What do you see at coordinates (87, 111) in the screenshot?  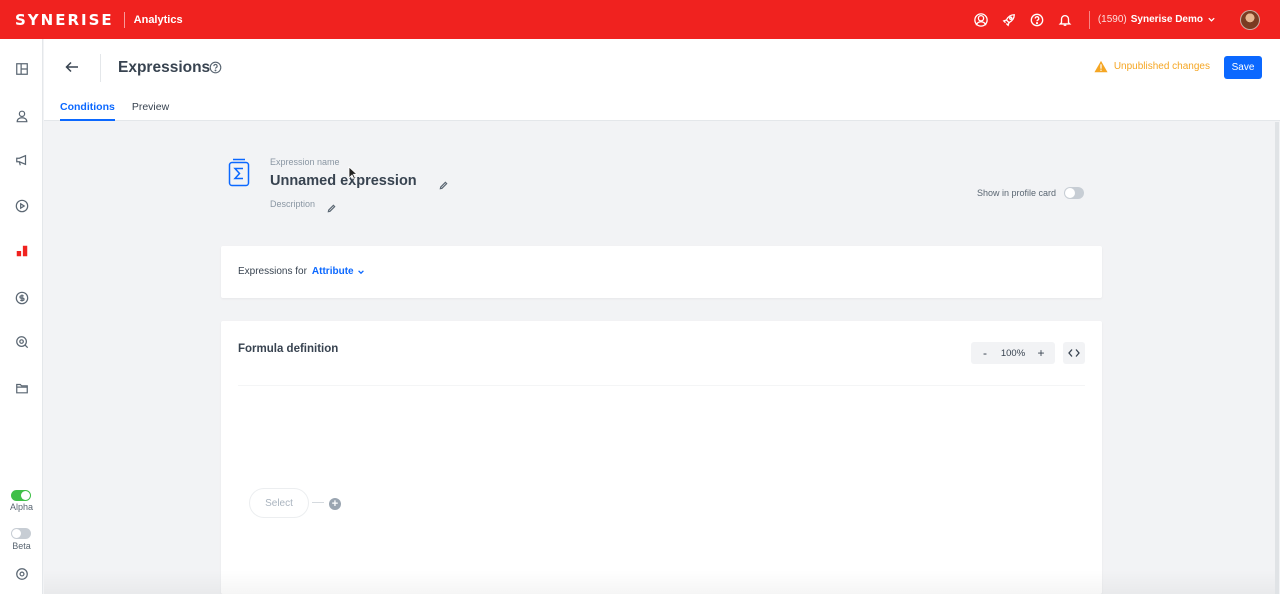 I see `tab-conditions: Conditions` at bounding box center [87, 111].